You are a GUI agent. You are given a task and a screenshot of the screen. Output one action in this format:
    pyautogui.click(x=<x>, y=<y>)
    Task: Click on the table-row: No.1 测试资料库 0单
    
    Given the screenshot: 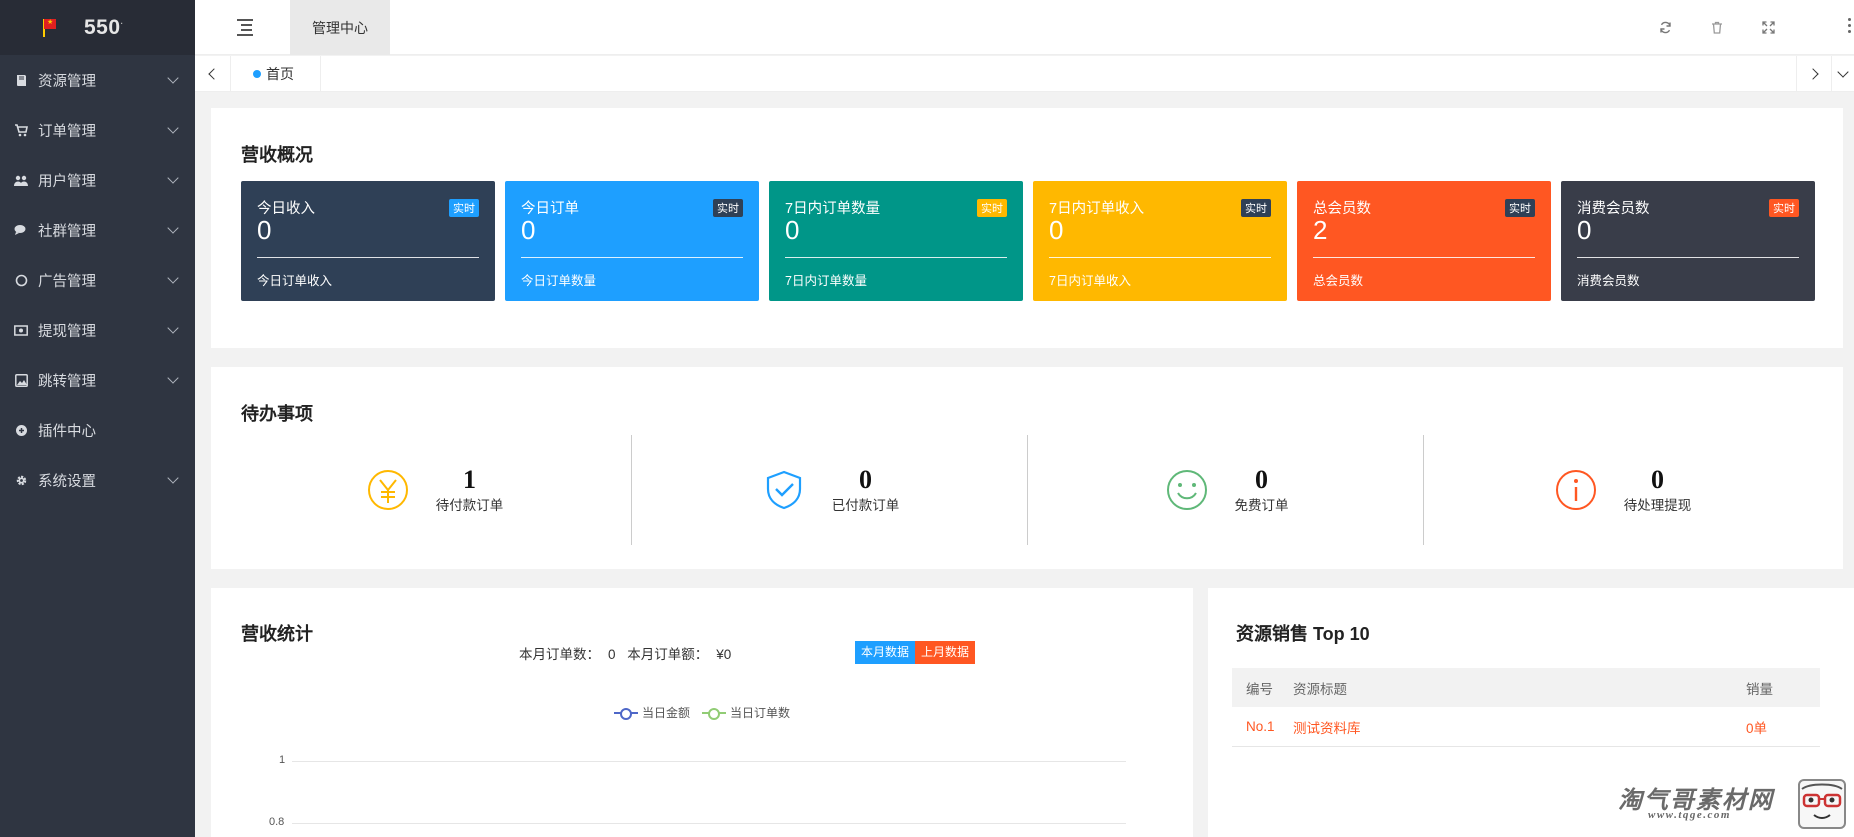 What is the action you would take?
    pyautogui.click(x=1526, y=727)
    